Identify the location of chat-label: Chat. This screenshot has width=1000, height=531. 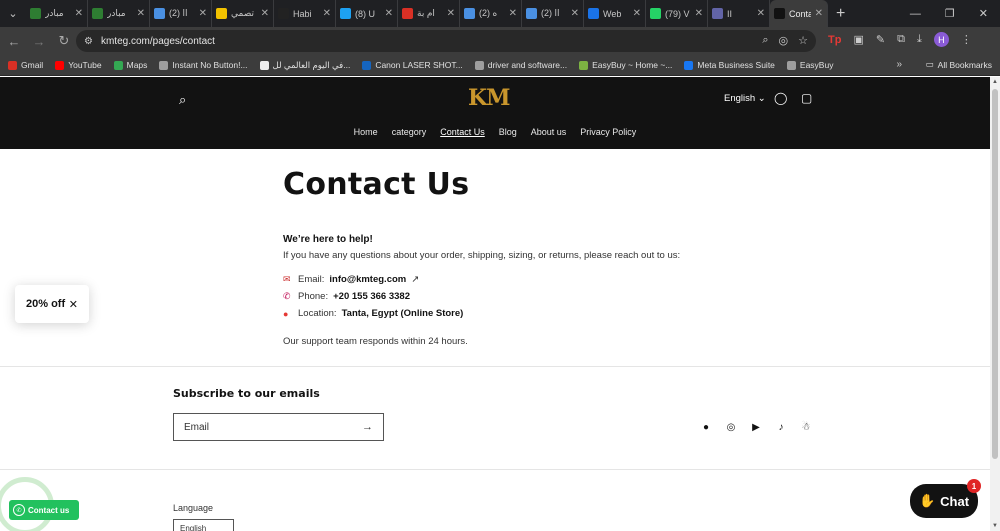
(955, 501).